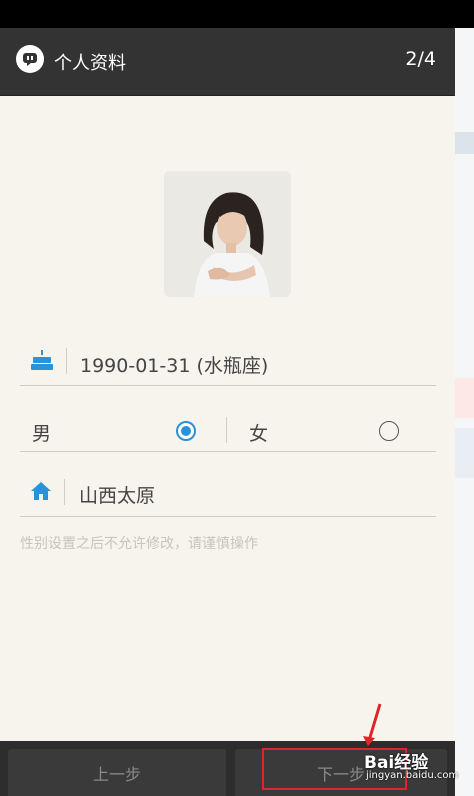  I want to click on region-row: 山西太原, so click(228, 492).